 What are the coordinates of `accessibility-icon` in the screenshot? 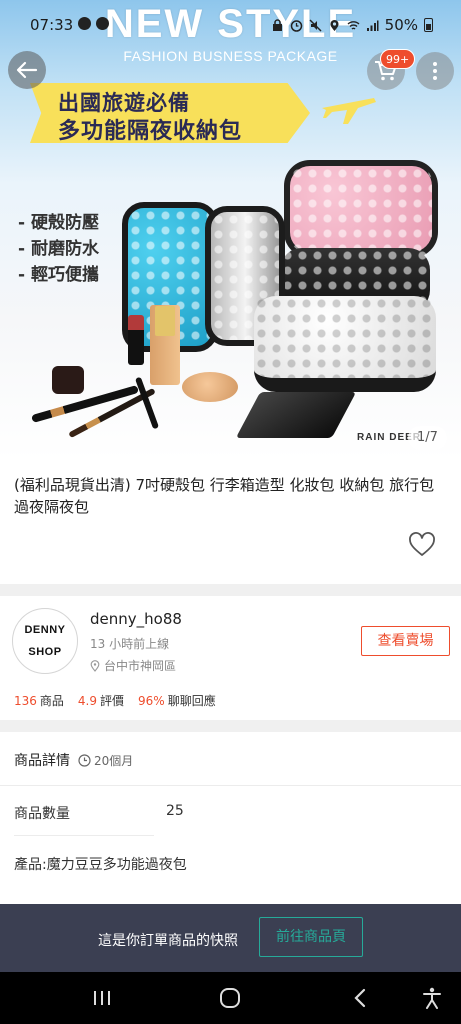 It's located at (432, 998).